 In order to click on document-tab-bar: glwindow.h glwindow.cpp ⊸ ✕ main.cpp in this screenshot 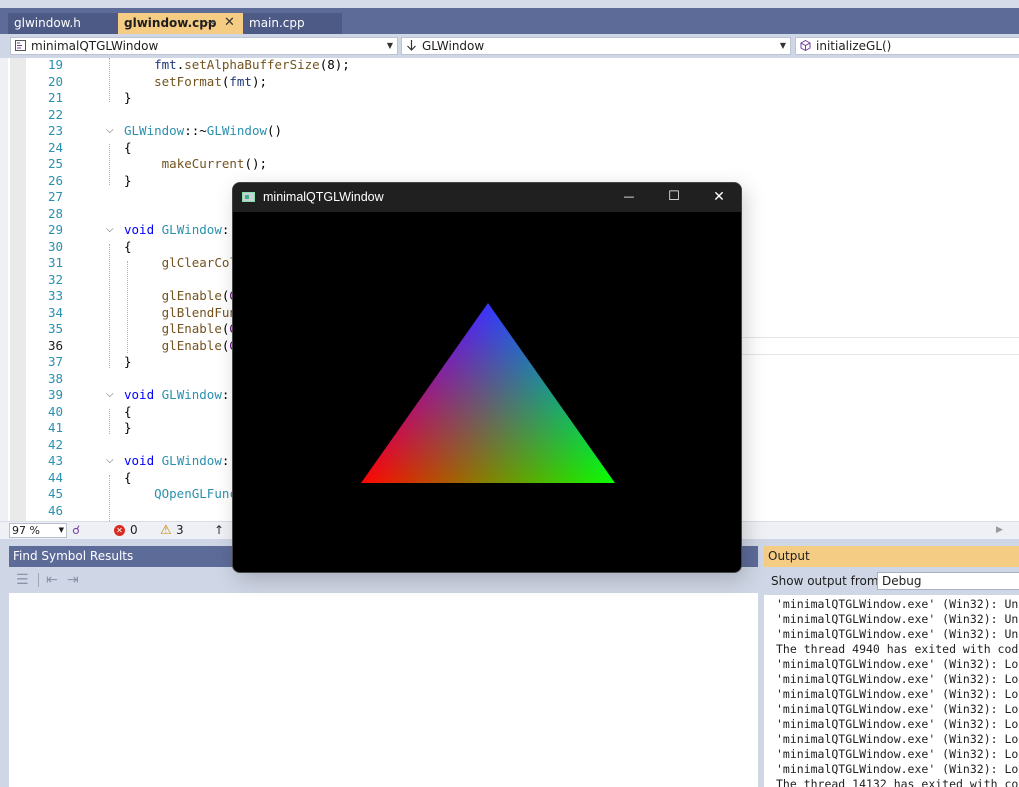, I will do `click(509, 21)`.